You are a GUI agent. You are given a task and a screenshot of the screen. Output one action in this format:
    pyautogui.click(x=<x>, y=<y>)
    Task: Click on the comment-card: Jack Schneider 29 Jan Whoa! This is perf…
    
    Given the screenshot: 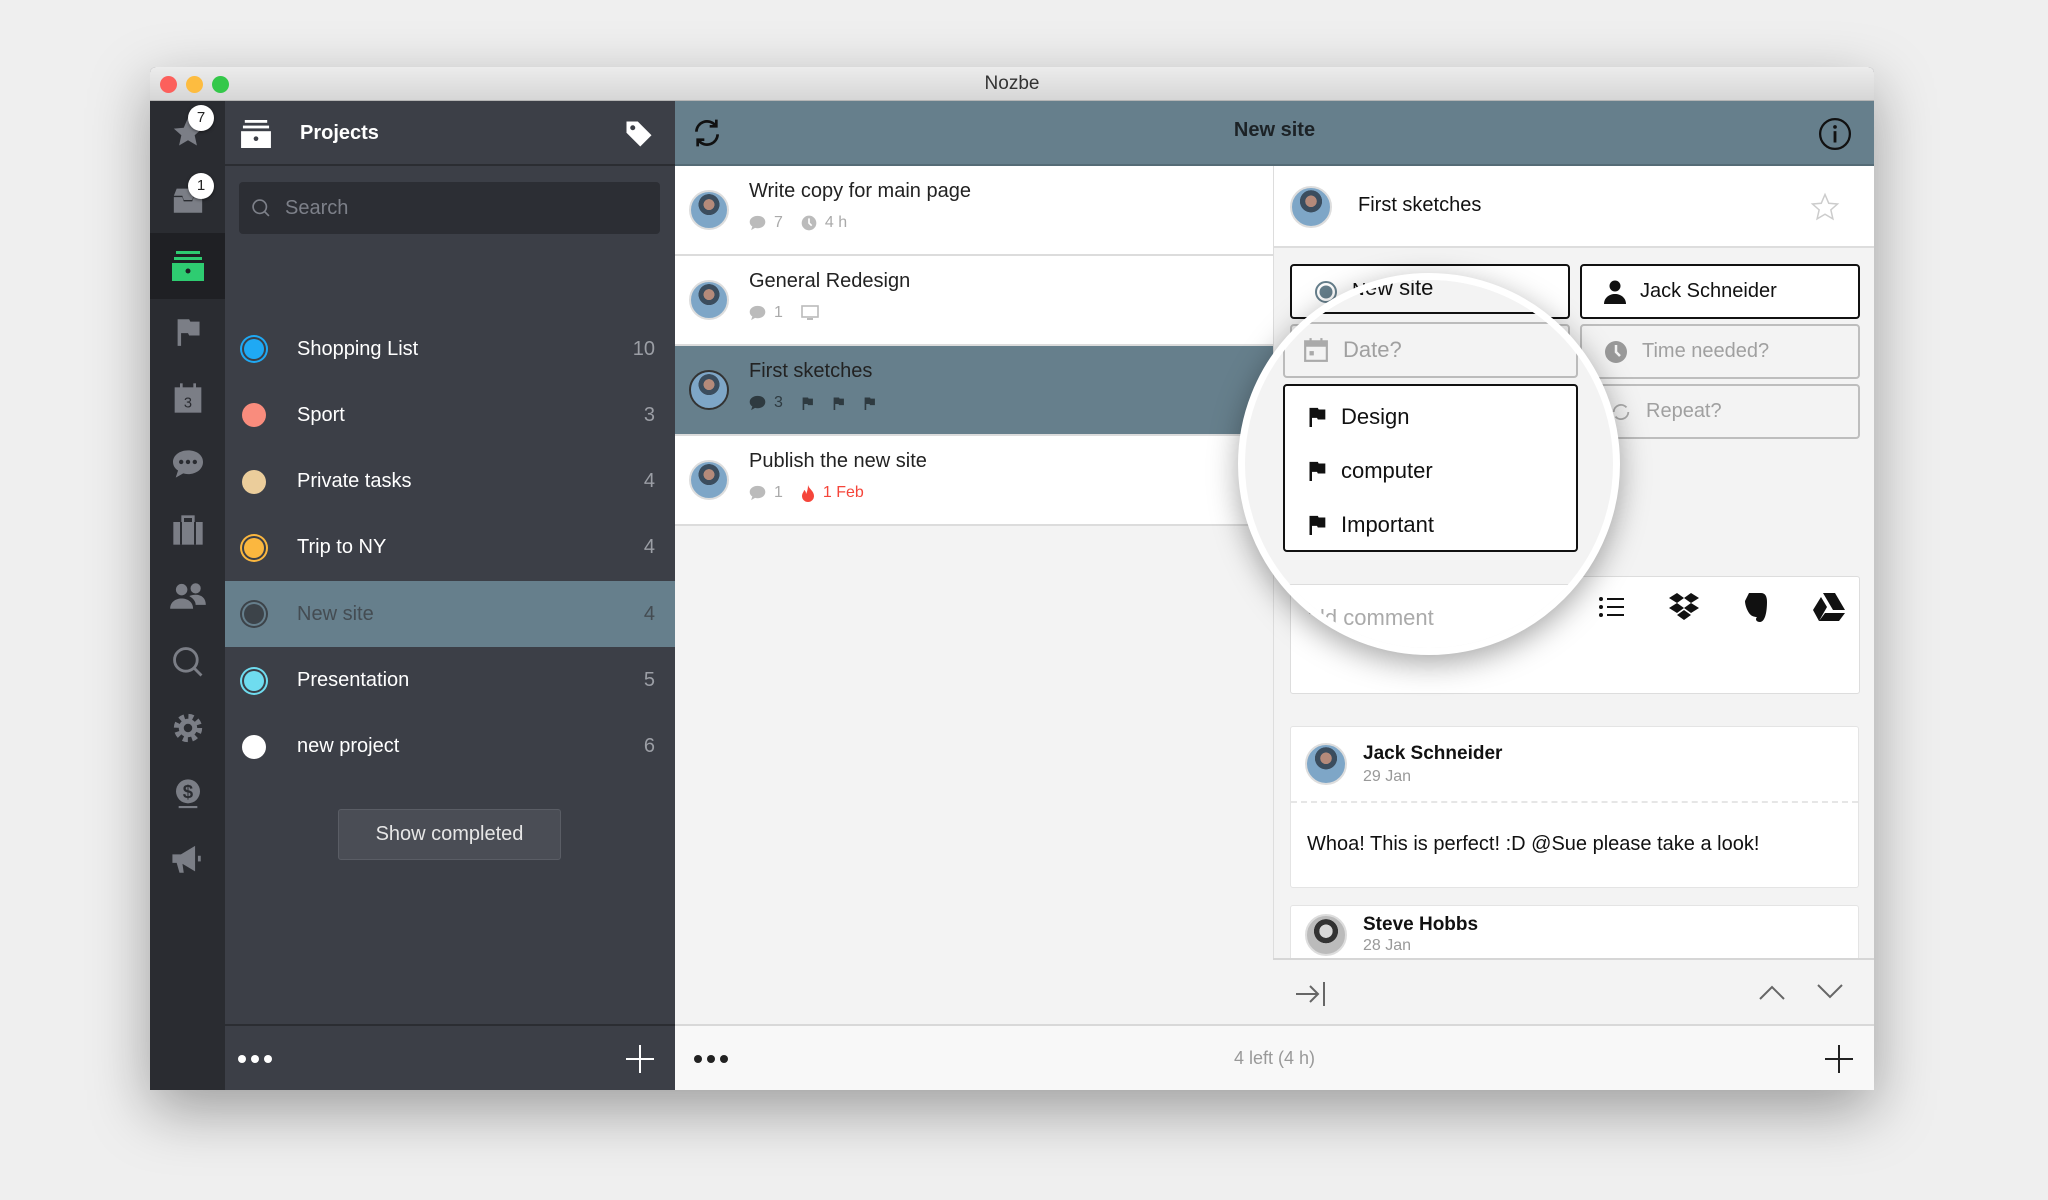 What is the action you would take?
    pyautogui.click(x=1574, y=807)
    